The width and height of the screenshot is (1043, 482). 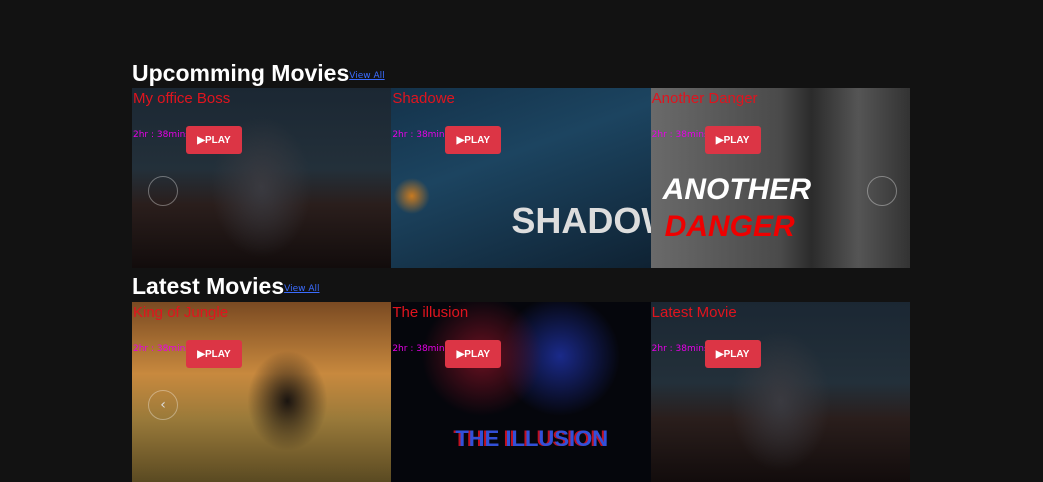 What do you see at coordinates (704, 98) in the screenshot?
I see `movie-title: Another Danger` at bounding box center [704, 98].